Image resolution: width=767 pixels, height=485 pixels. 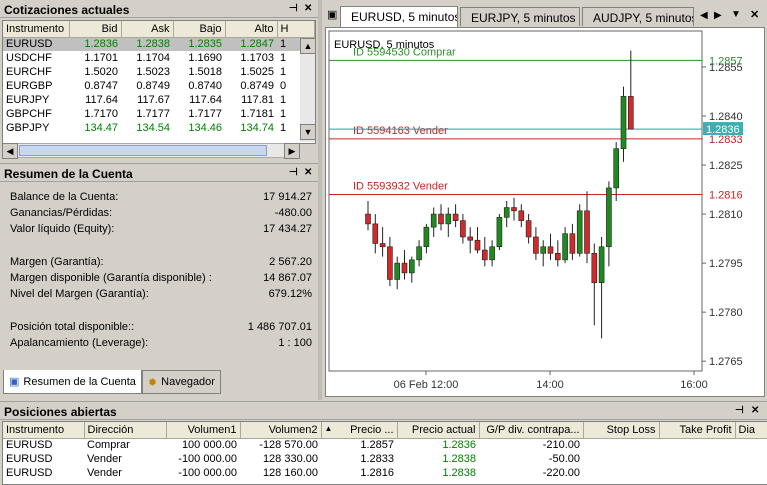 I want to click on quotes-title-text: Cotizaciones actuales, so click(x=67, y=10).